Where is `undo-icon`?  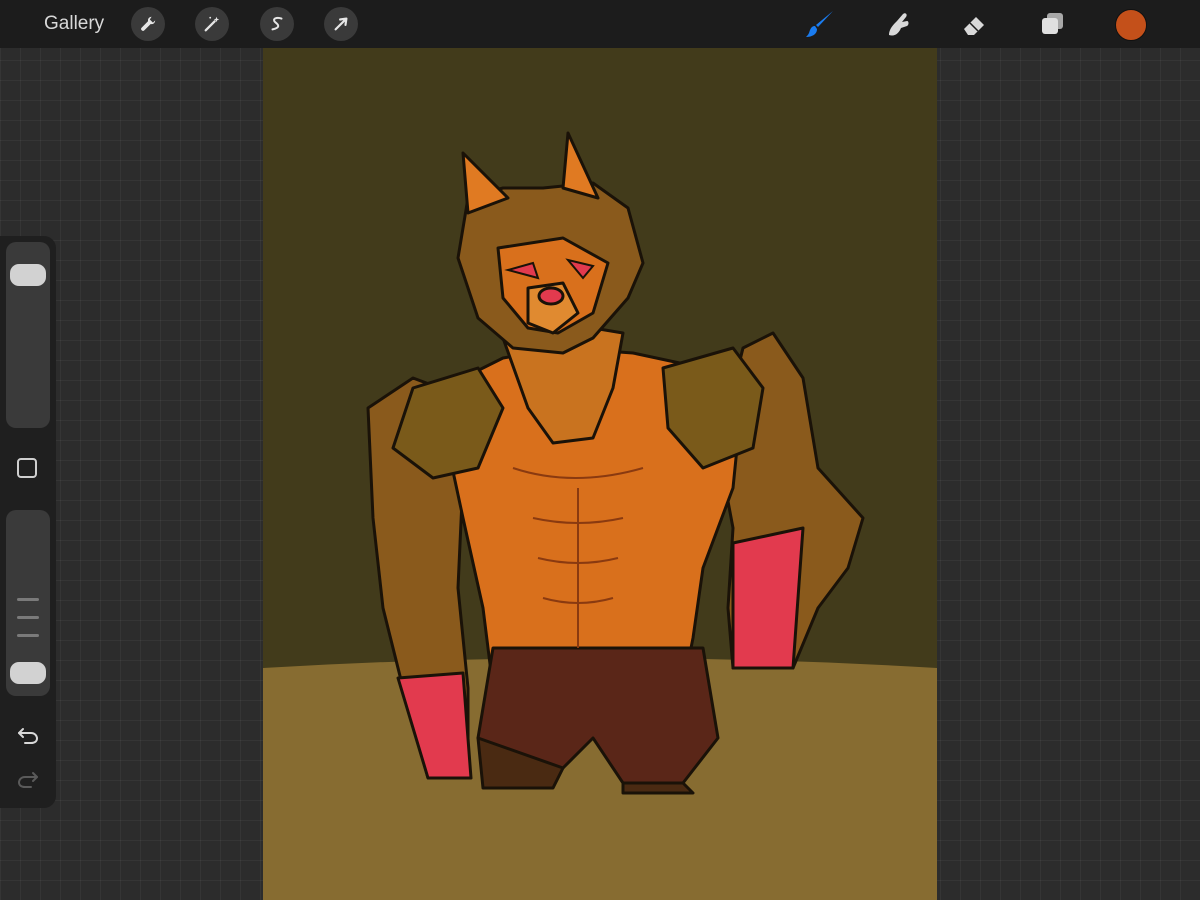 undo-icon is located at coordinates (28, 736).